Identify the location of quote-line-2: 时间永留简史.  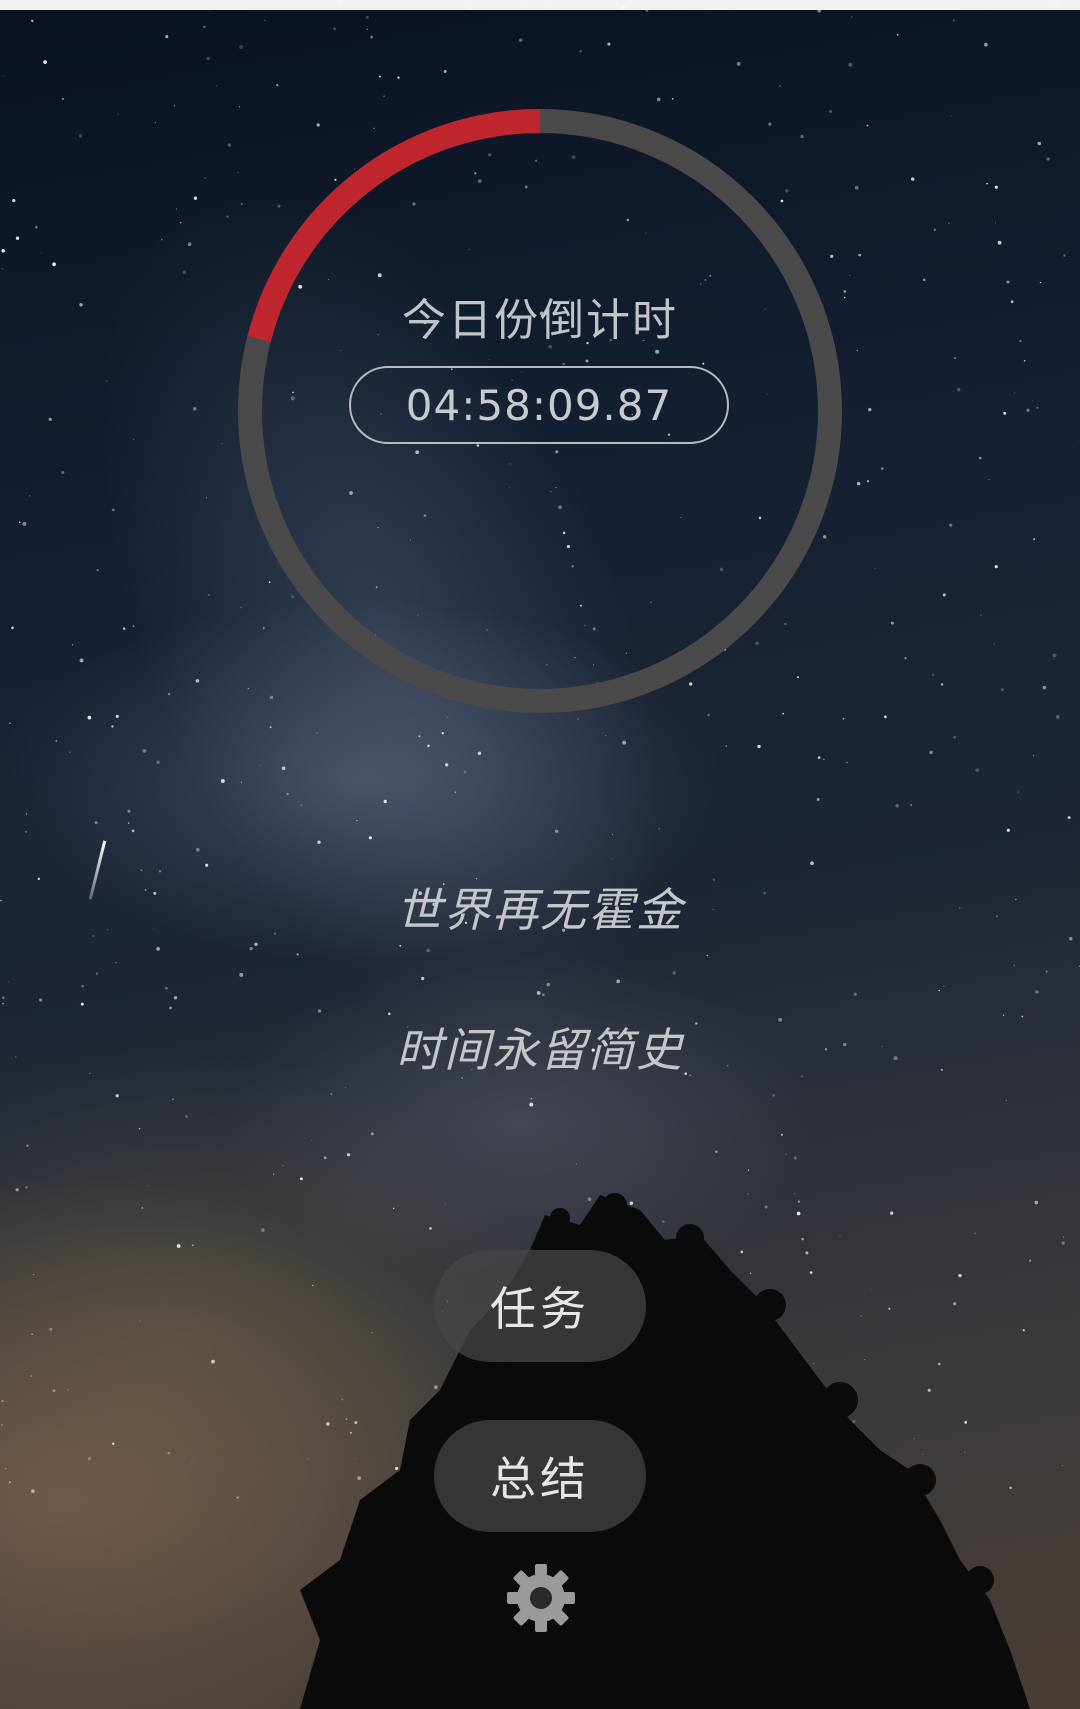
(540, 1050).